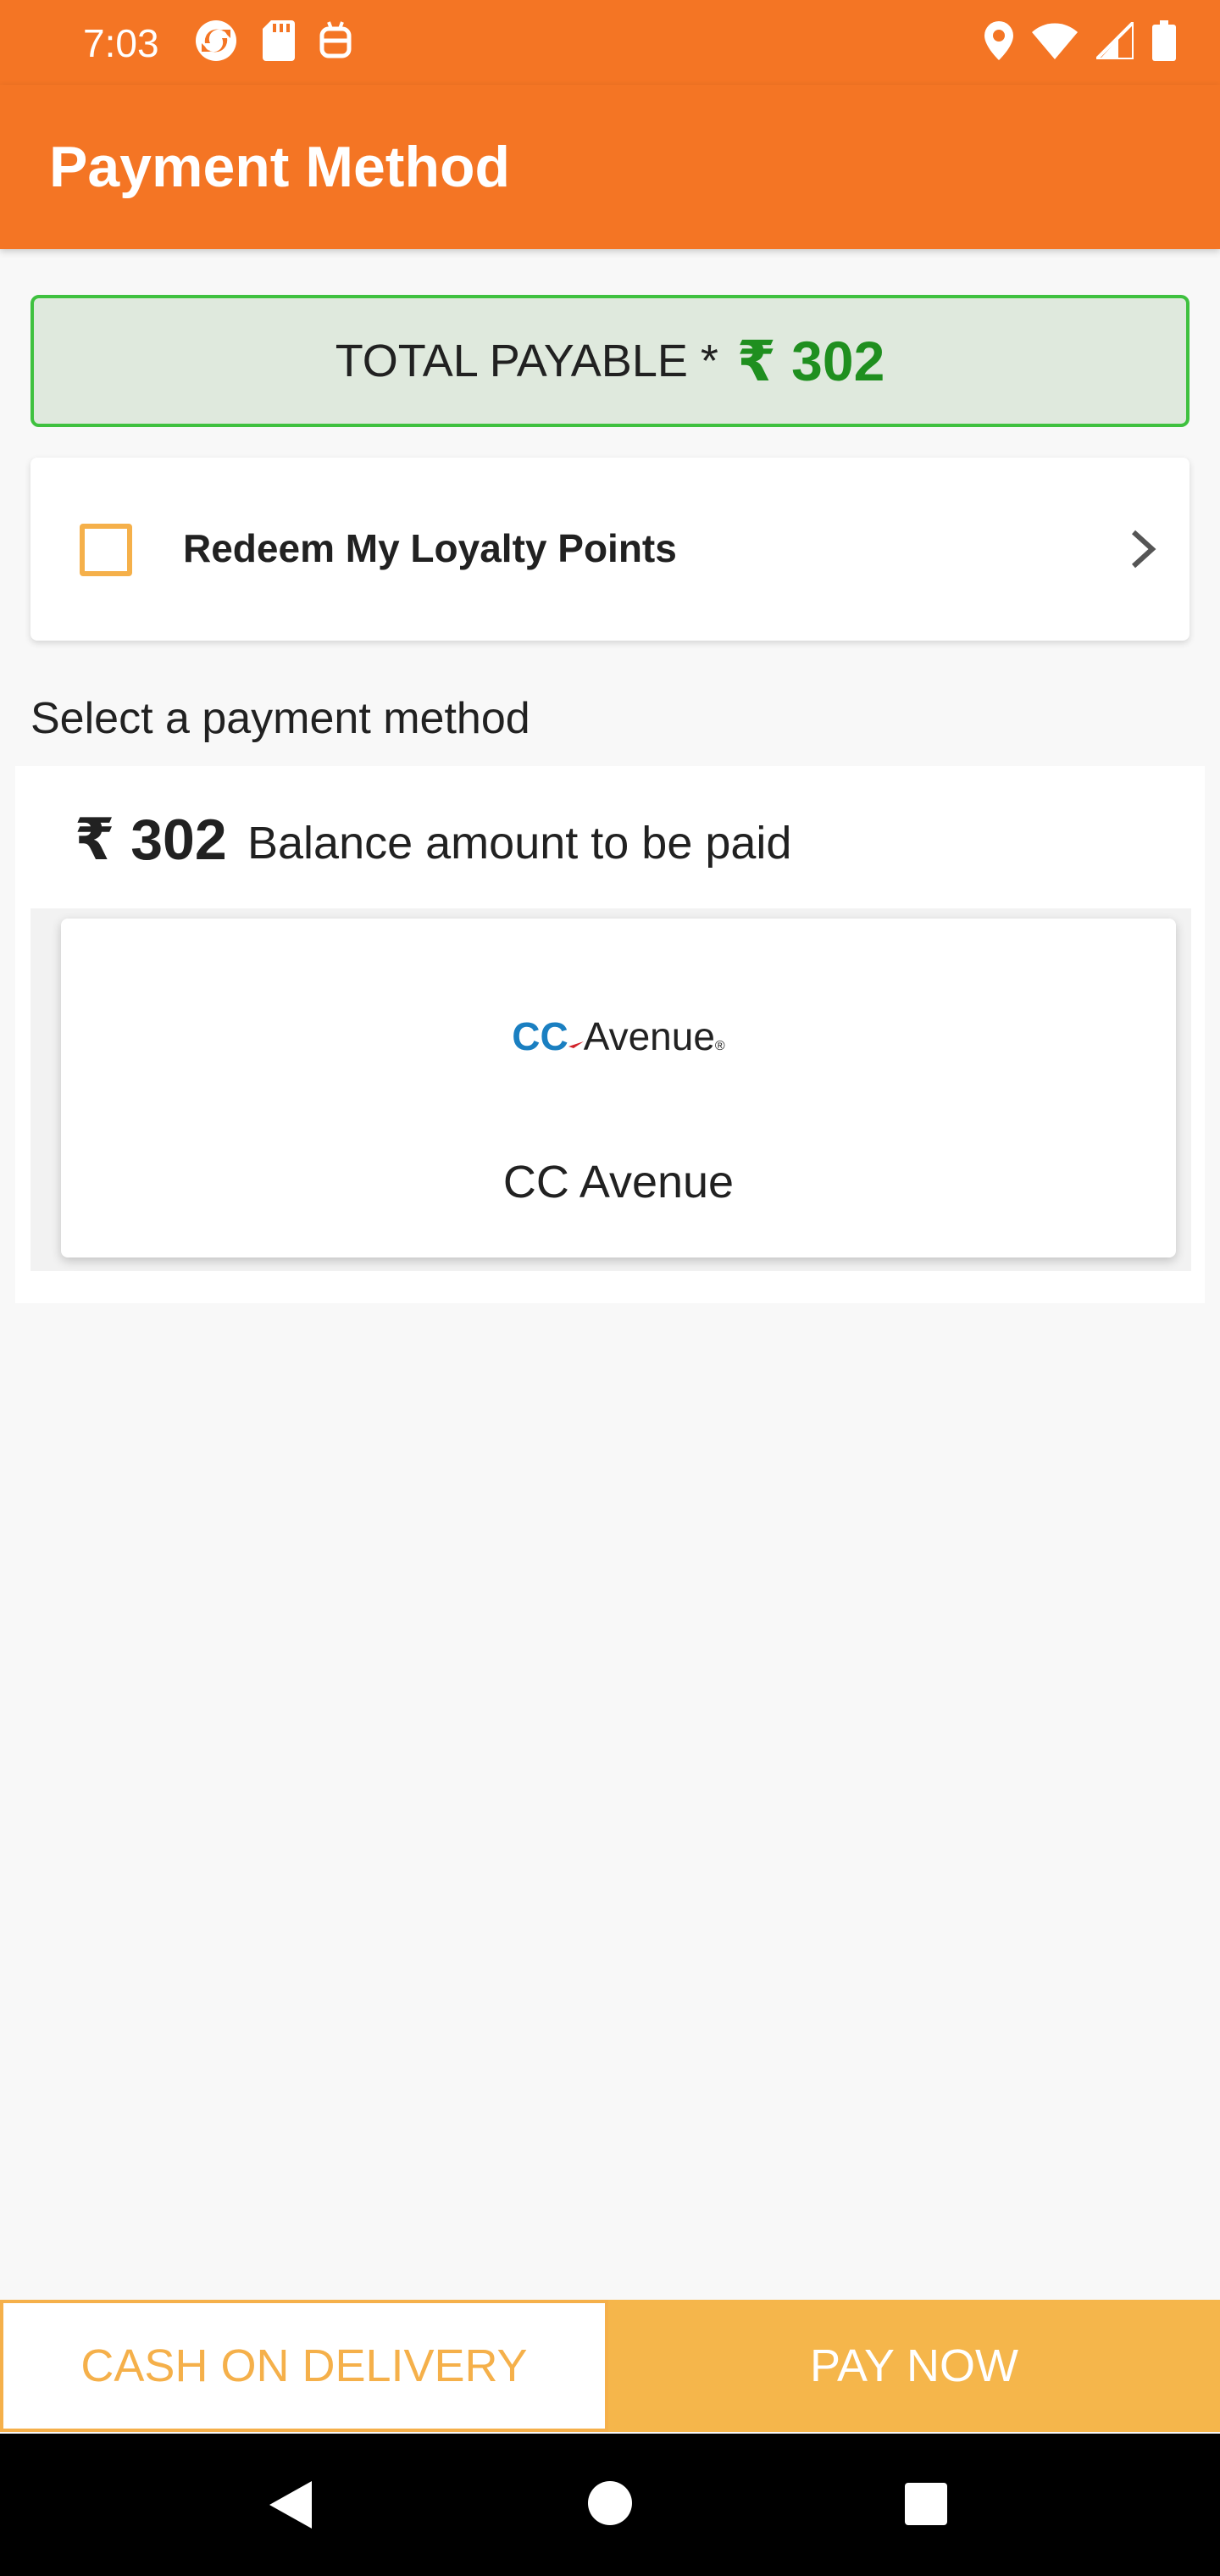 Image resolution: width=1220 pixels, height=2576 pixels. I want to click on logo-swoosh-icon, so click(576, 1036).